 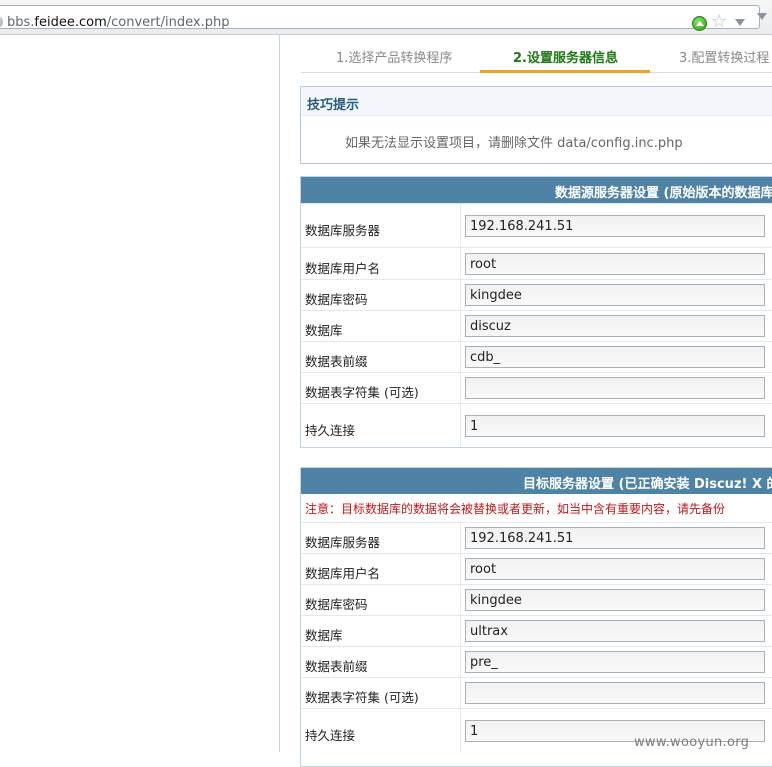 I want to click on step-2-active: 2.设置服务器信息, so click(x=565, y=56).